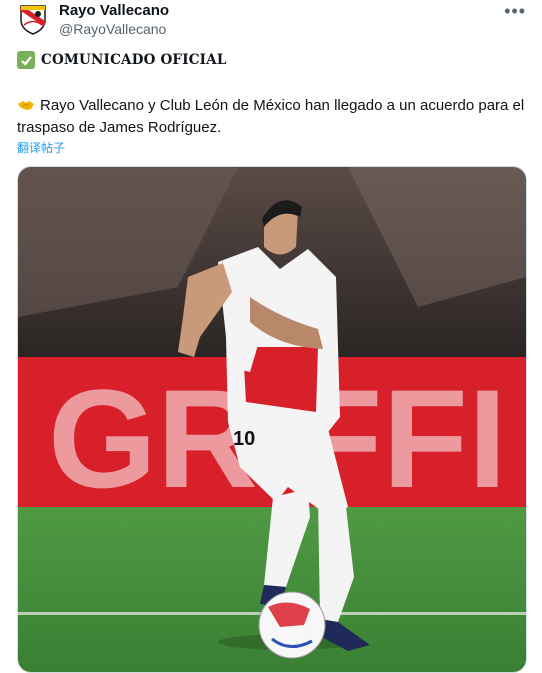 The height and width of the screenshot is (673, 542). Describe the element at coordinates (26, 105) in the screenshot. I see `handshake-icon` at that location.